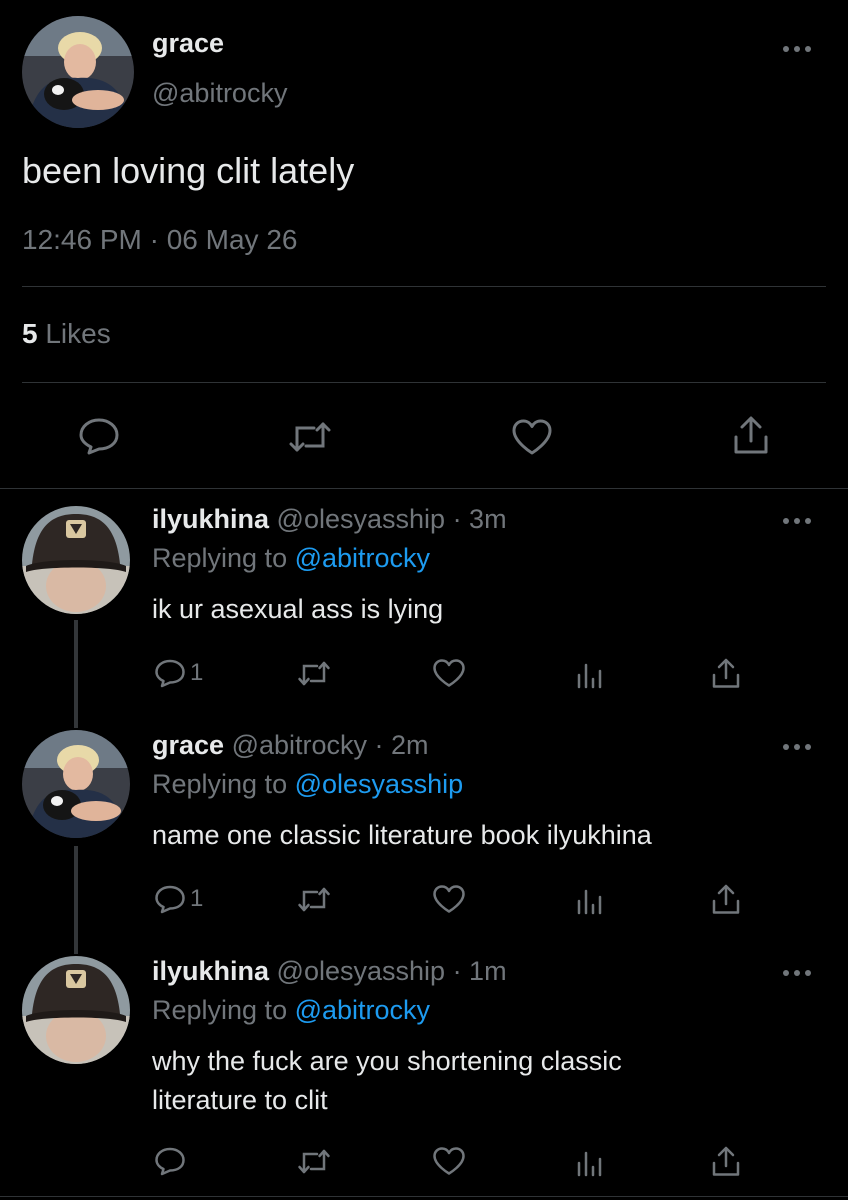 The image size is (848, 1200). Describe the element at coordinates (480, 519) in the screenshot. I see `reply-time: · 3m` at that location.